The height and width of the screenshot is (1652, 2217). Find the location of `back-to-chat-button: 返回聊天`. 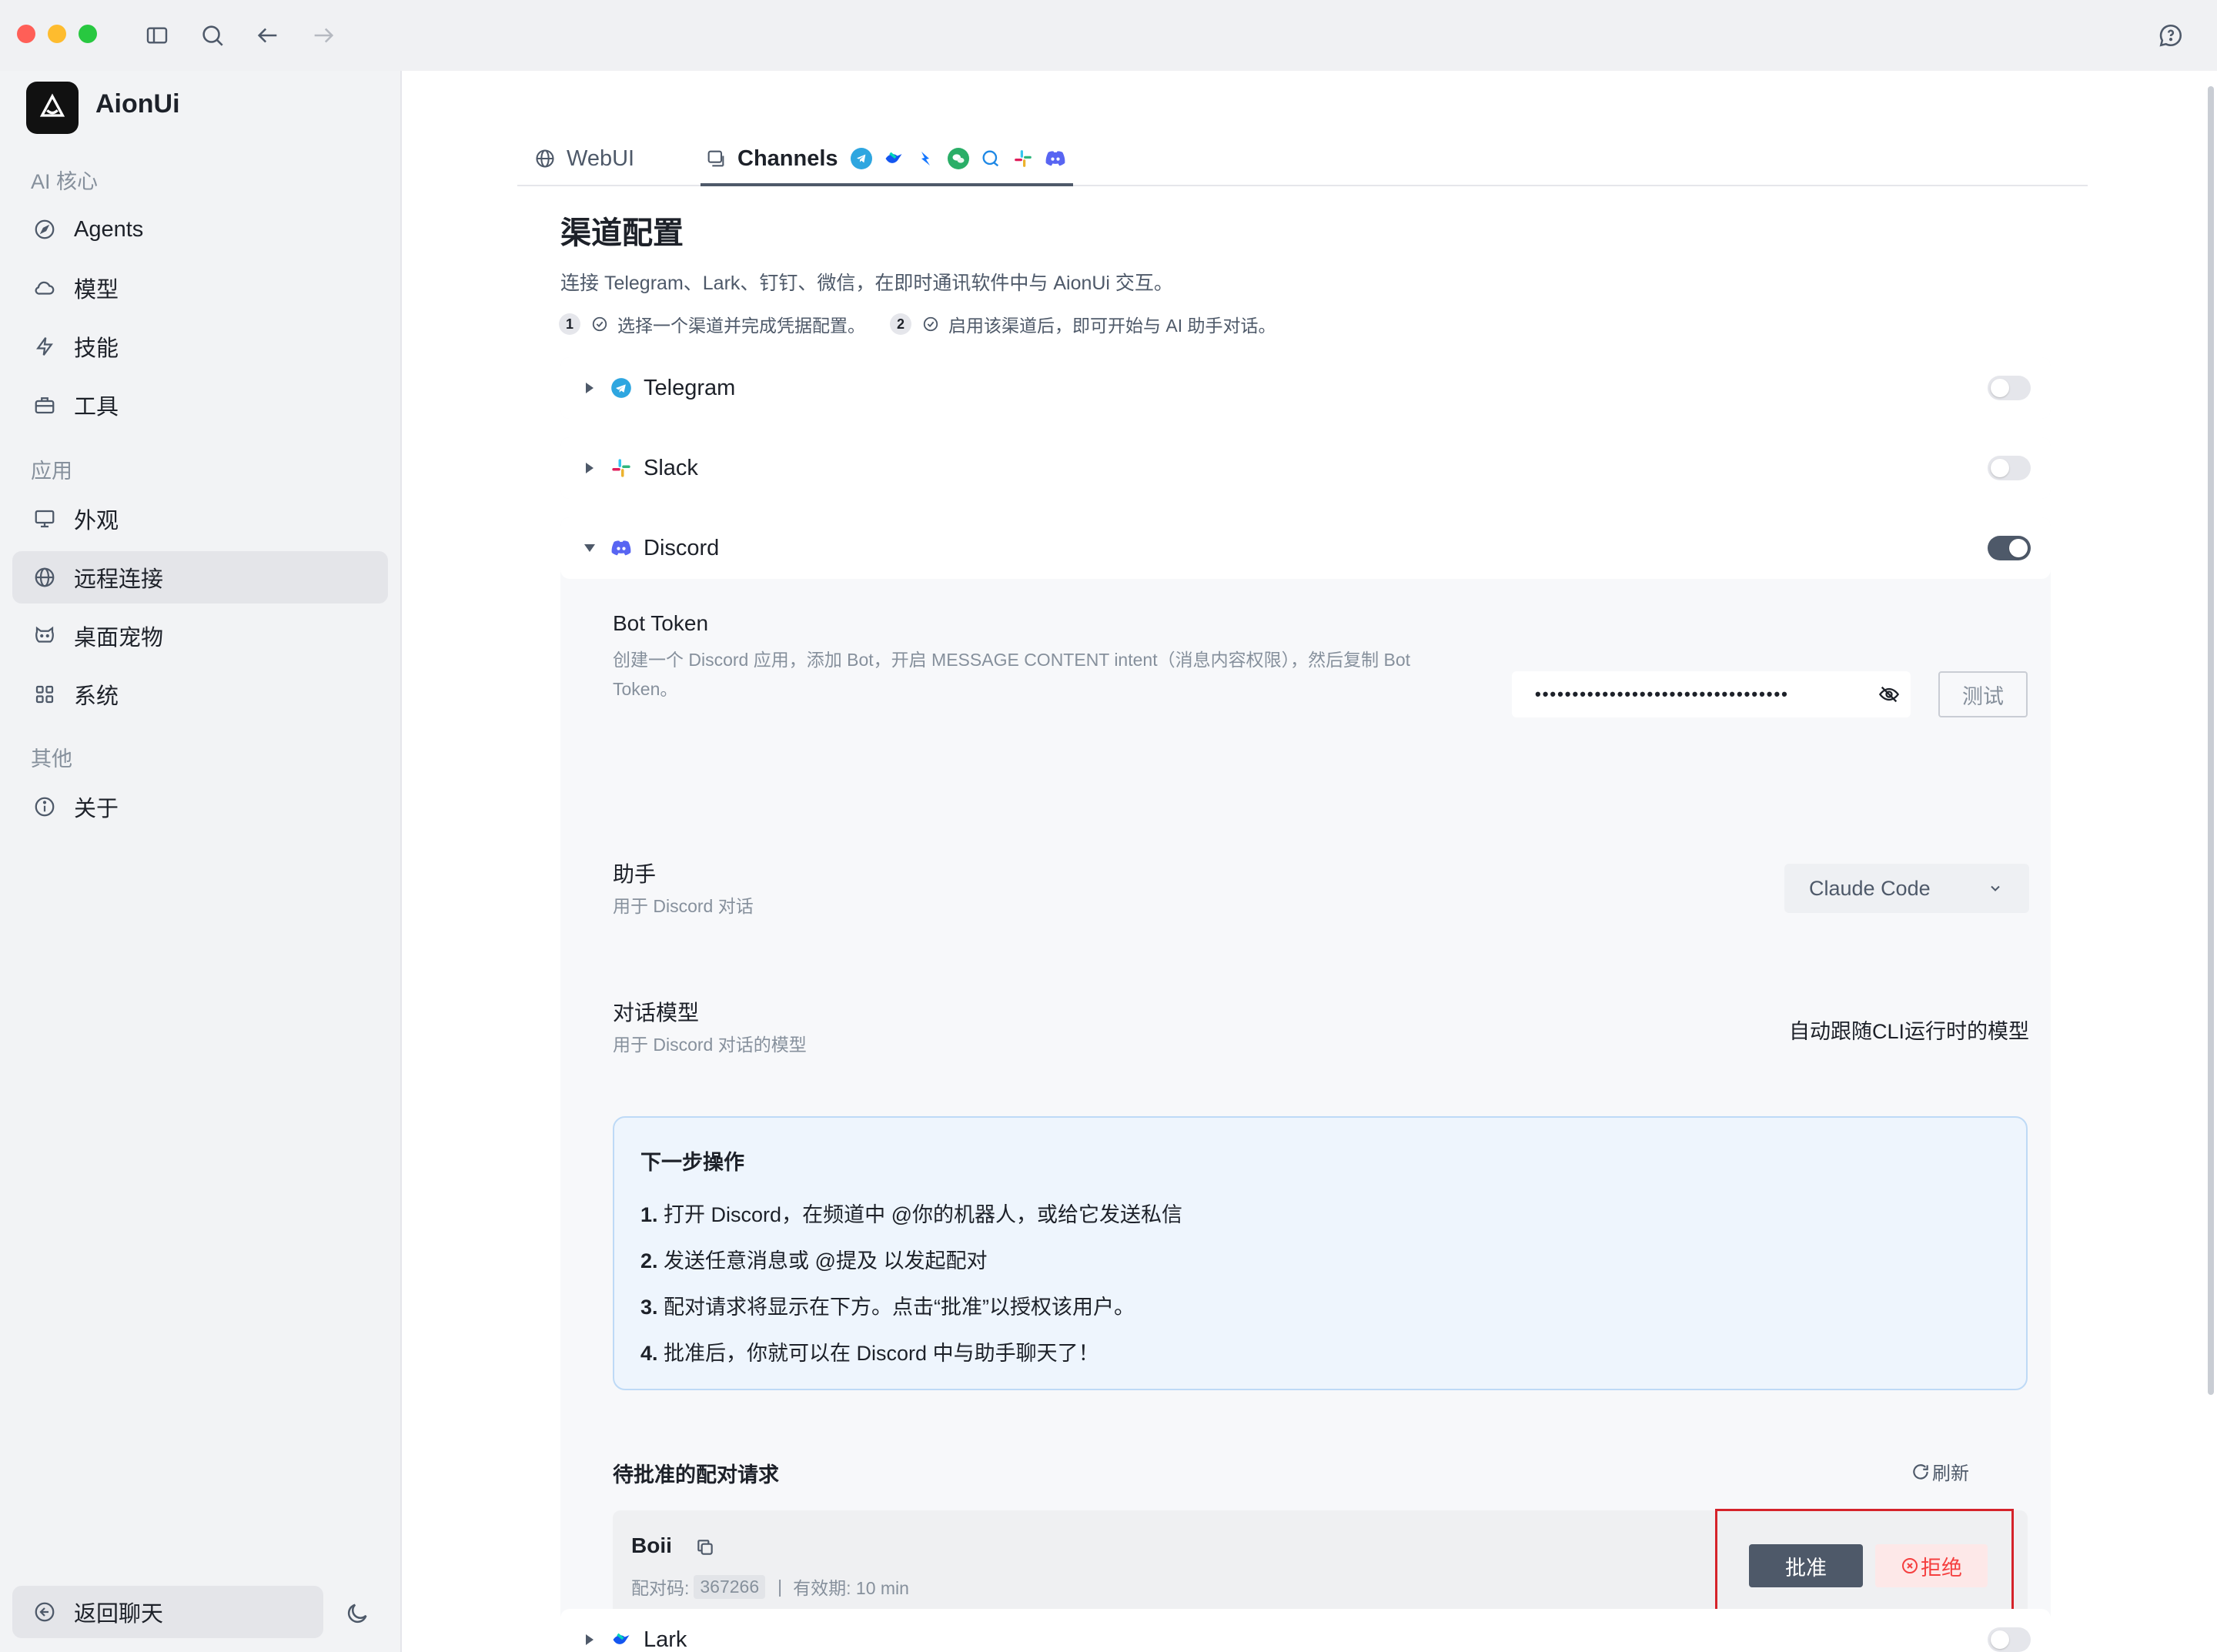

back-to-chat-button: 返回聊天 is located at coordinates (168, 1612).